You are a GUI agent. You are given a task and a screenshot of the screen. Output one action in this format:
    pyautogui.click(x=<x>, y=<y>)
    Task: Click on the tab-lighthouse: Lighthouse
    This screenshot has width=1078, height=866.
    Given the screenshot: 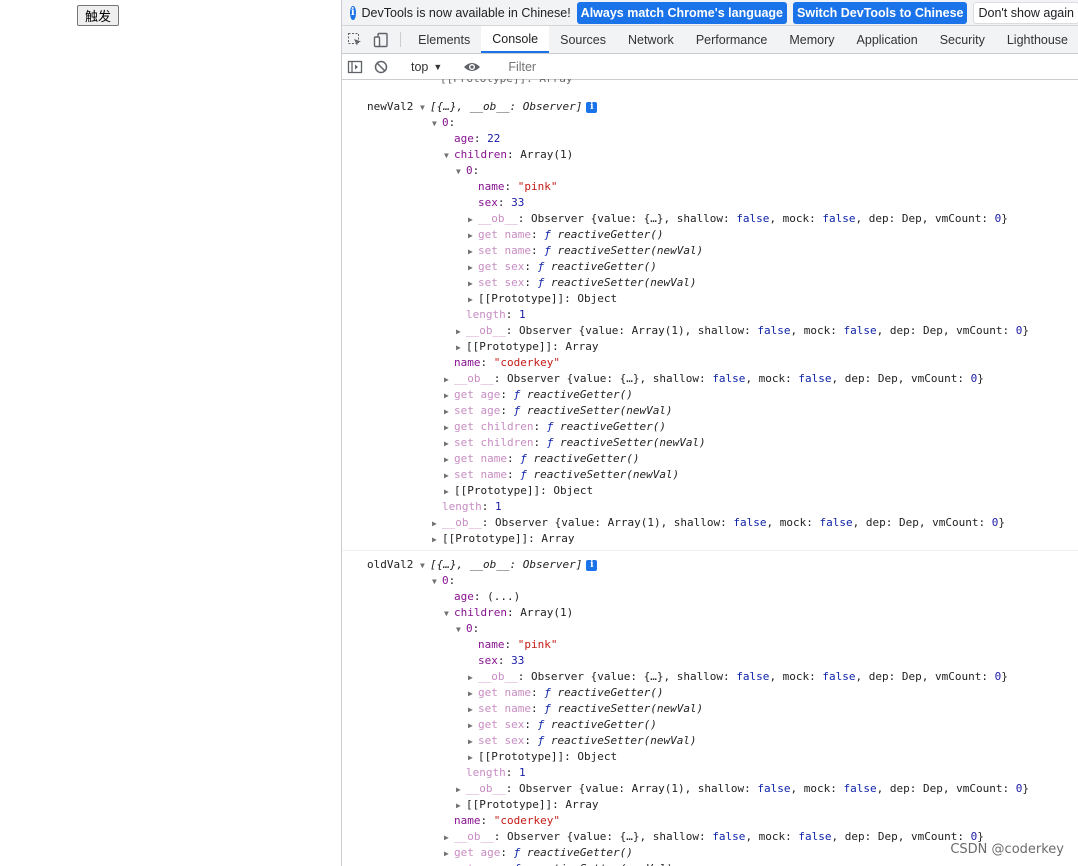 What is the action you would take?
    pyautogui.click(x=1037, y=39)
    